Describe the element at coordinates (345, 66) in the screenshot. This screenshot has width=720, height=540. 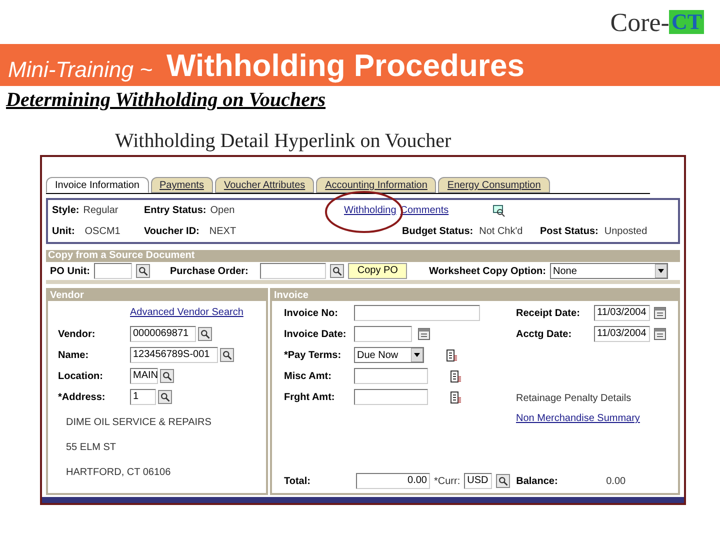
I see `banner-title: Withholding Procedures` at that location.